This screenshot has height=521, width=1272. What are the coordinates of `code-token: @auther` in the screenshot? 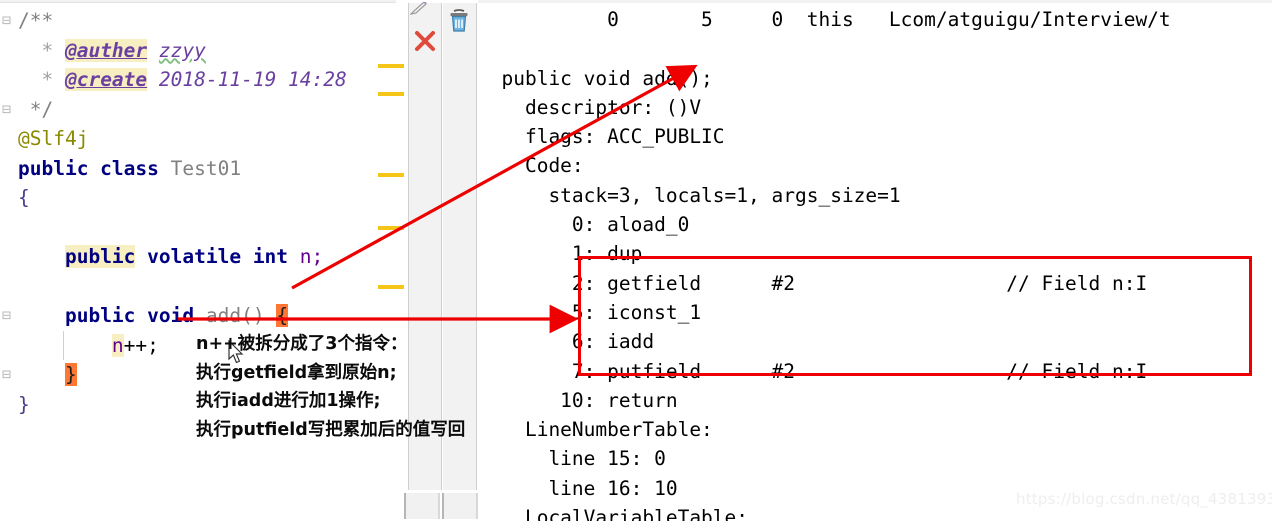 It's located at (106, 50).